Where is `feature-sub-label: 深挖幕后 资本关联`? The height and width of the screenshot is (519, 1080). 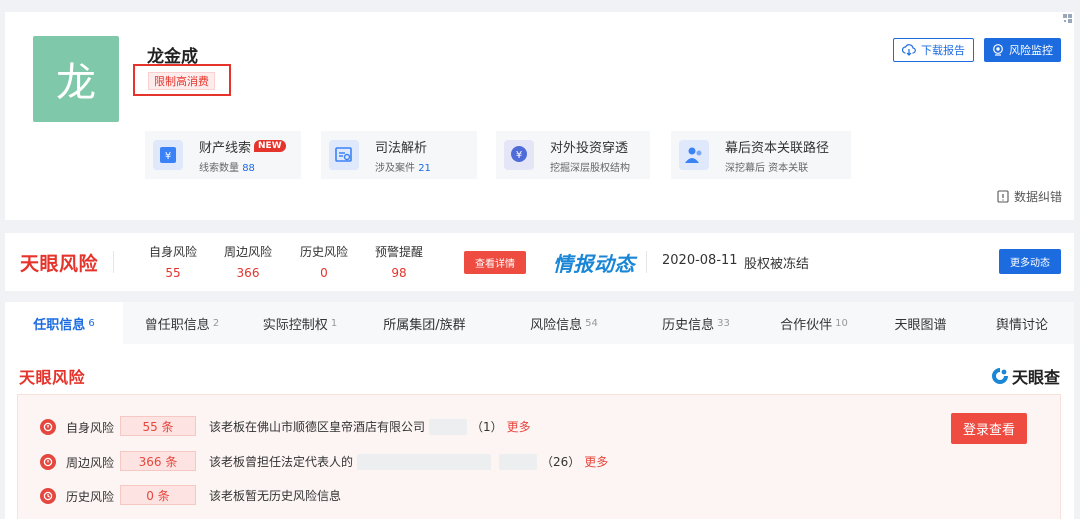
feature-sub-label: 深挖幕后 资本关联 is located at coordinates (767, 168).